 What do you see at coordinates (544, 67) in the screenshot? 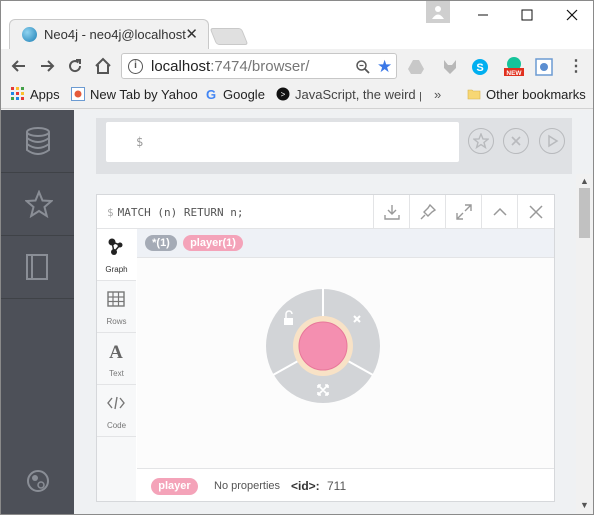
I see `yahoo-extension-icon` at bounding box center [544, 67].